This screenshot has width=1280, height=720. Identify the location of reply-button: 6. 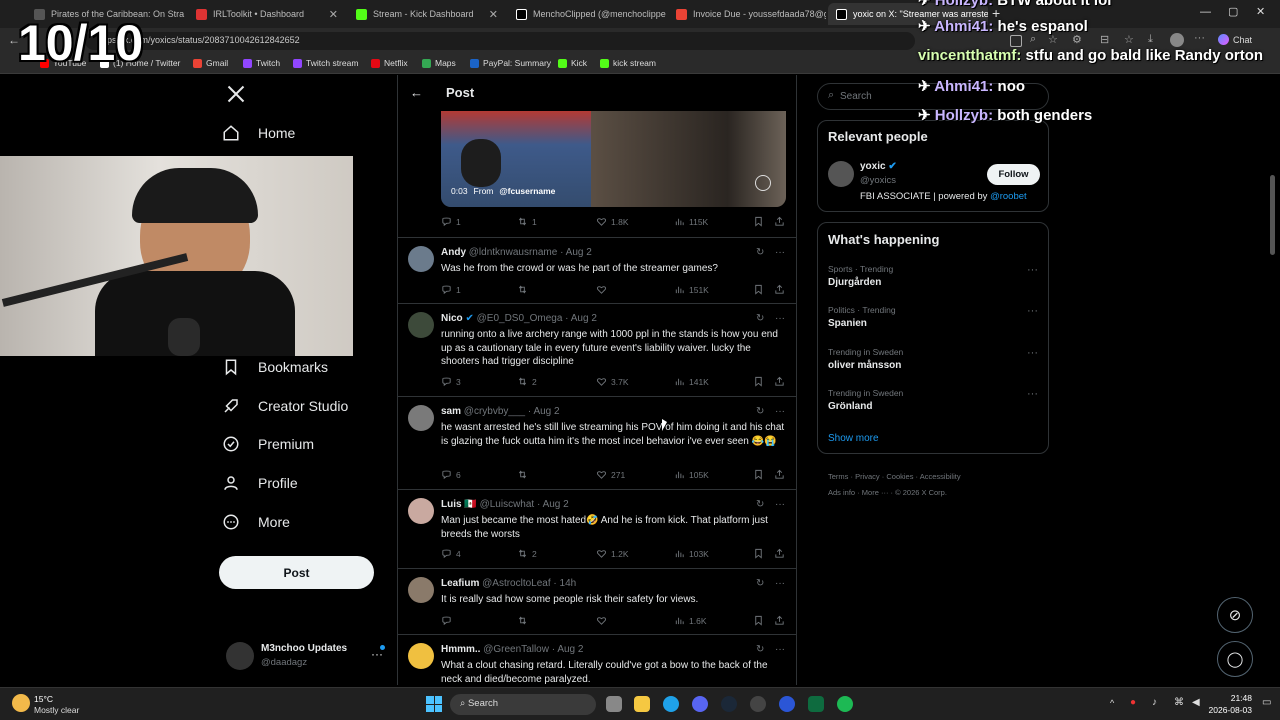
(451, 474).